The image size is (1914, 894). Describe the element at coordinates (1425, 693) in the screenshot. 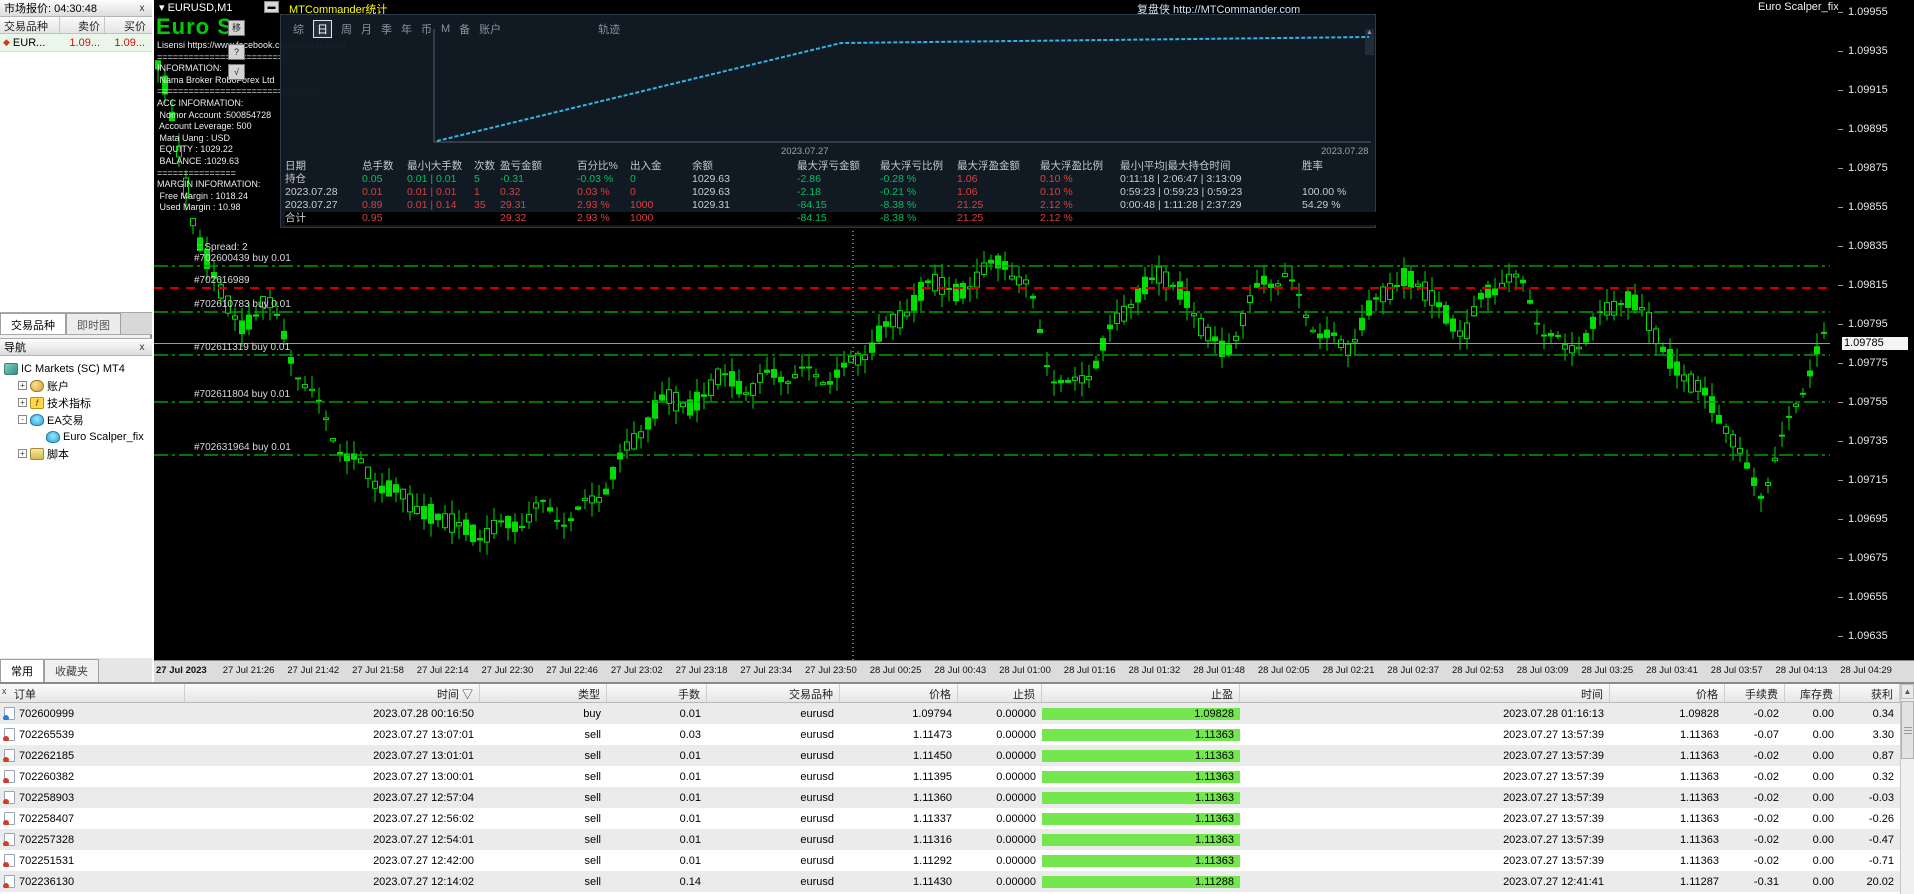

I see `orders-col-8: 时间` at that location.